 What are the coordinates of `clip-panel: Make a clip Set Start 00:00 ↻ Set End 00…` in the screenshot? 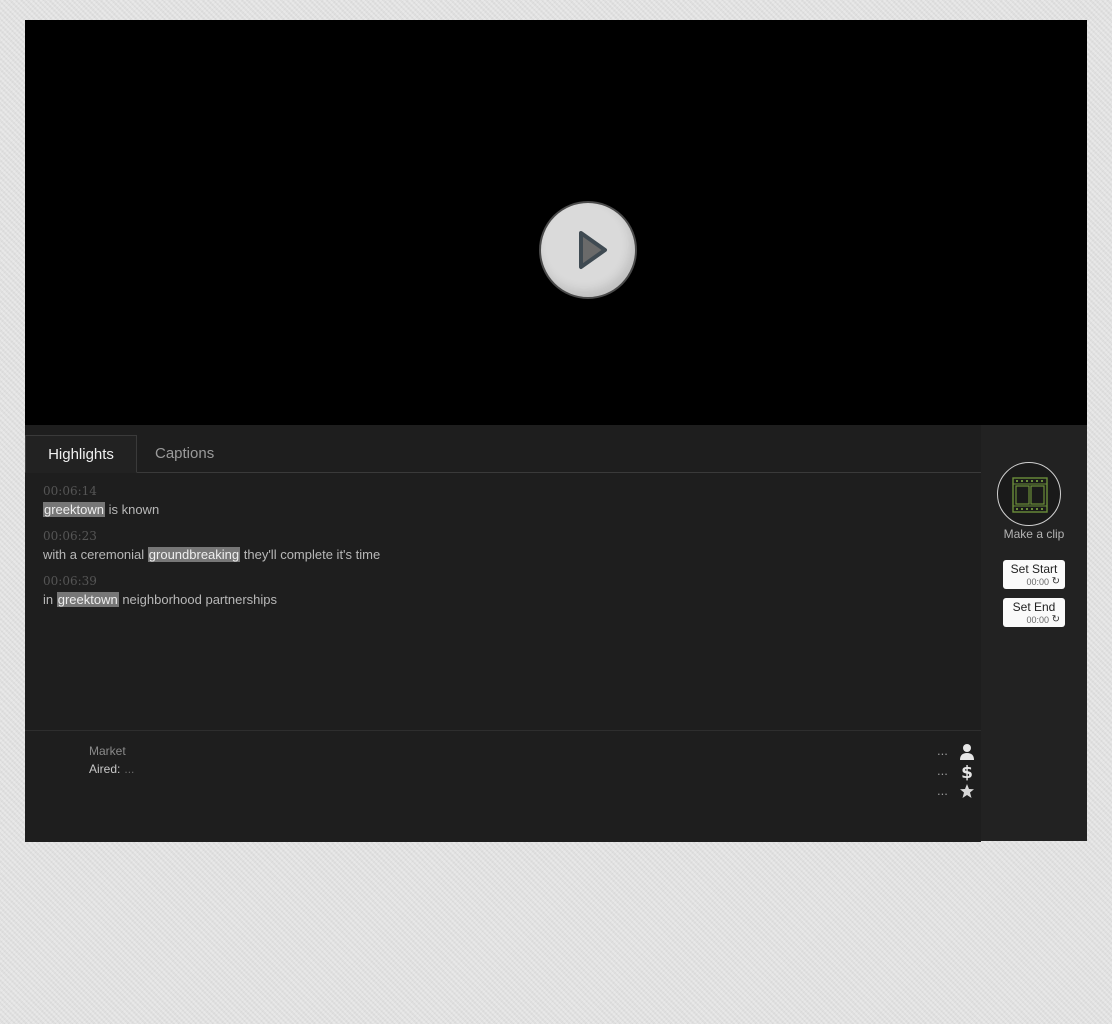 It's located at (1034, 633).